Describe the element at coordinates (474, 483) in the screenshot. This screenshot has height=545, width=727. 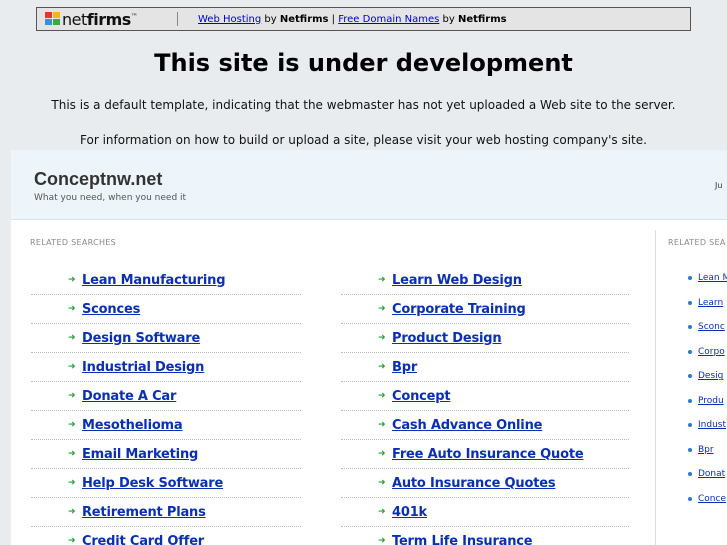
I see `related-search-link: Auto Insurance Quotes` at that location.